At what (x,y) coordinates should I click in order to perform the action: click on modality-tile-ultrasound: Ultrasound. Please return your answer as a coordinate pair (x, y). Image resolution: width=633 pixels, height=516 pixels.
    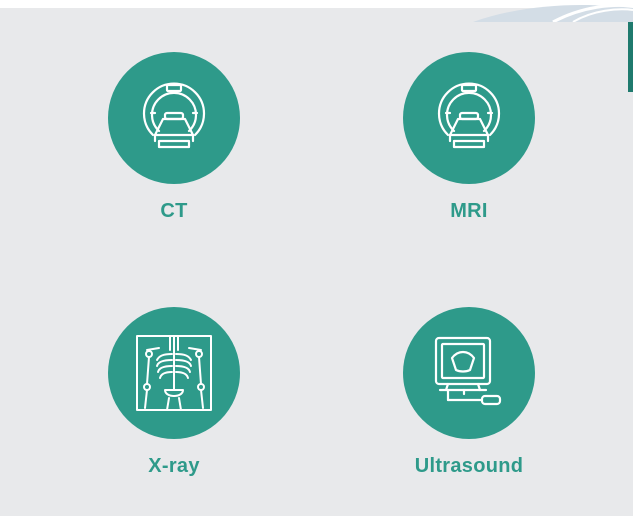
    Looking at the image, I should click on (469, 392).